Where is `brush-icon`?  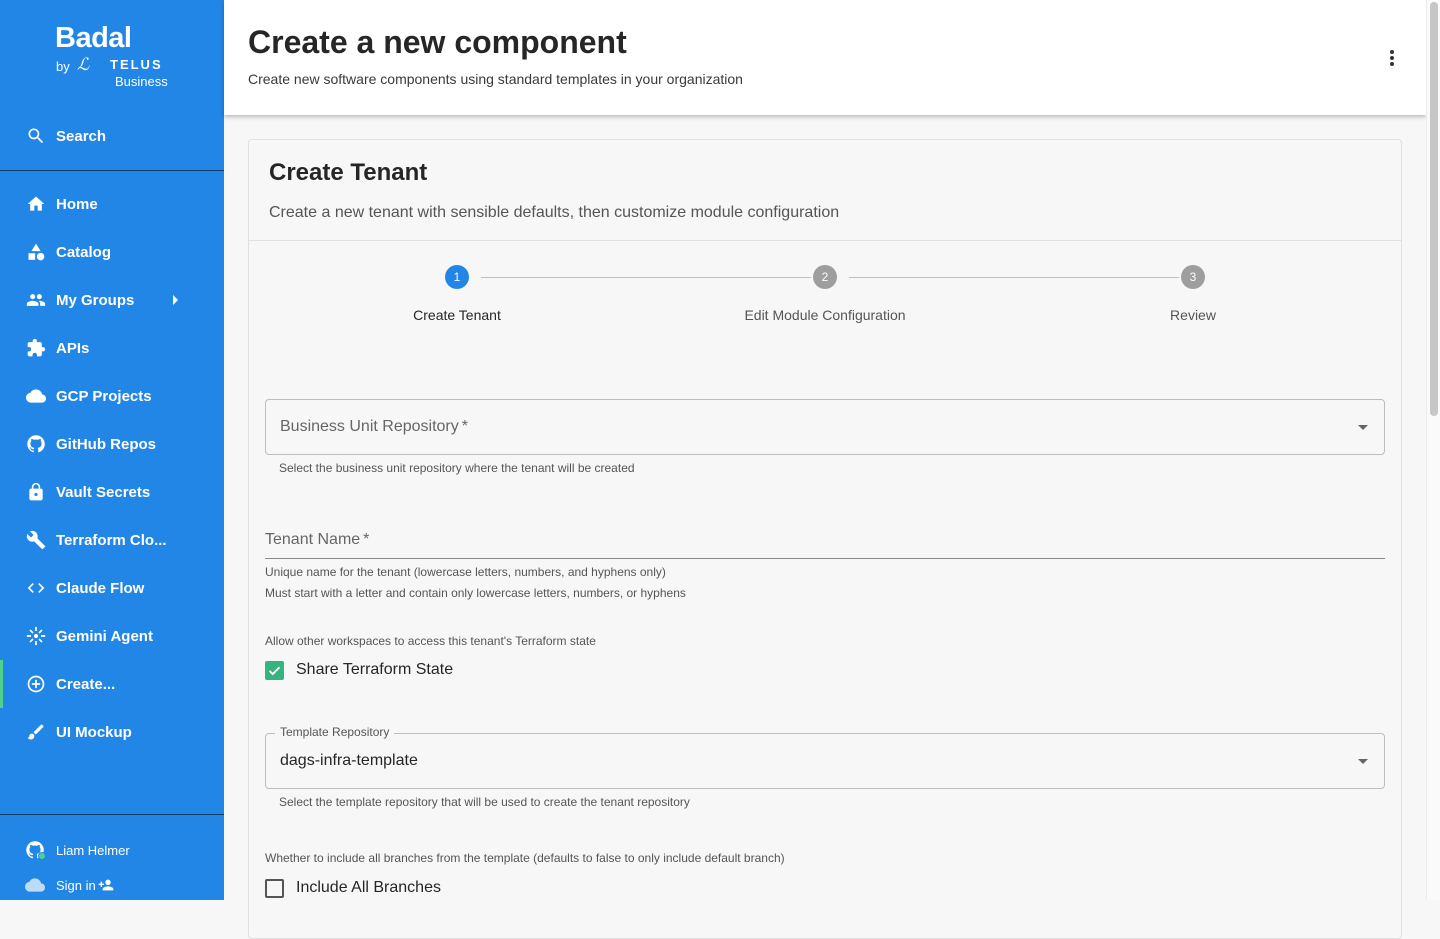
brush-icon is located at coordinates (36, 732).